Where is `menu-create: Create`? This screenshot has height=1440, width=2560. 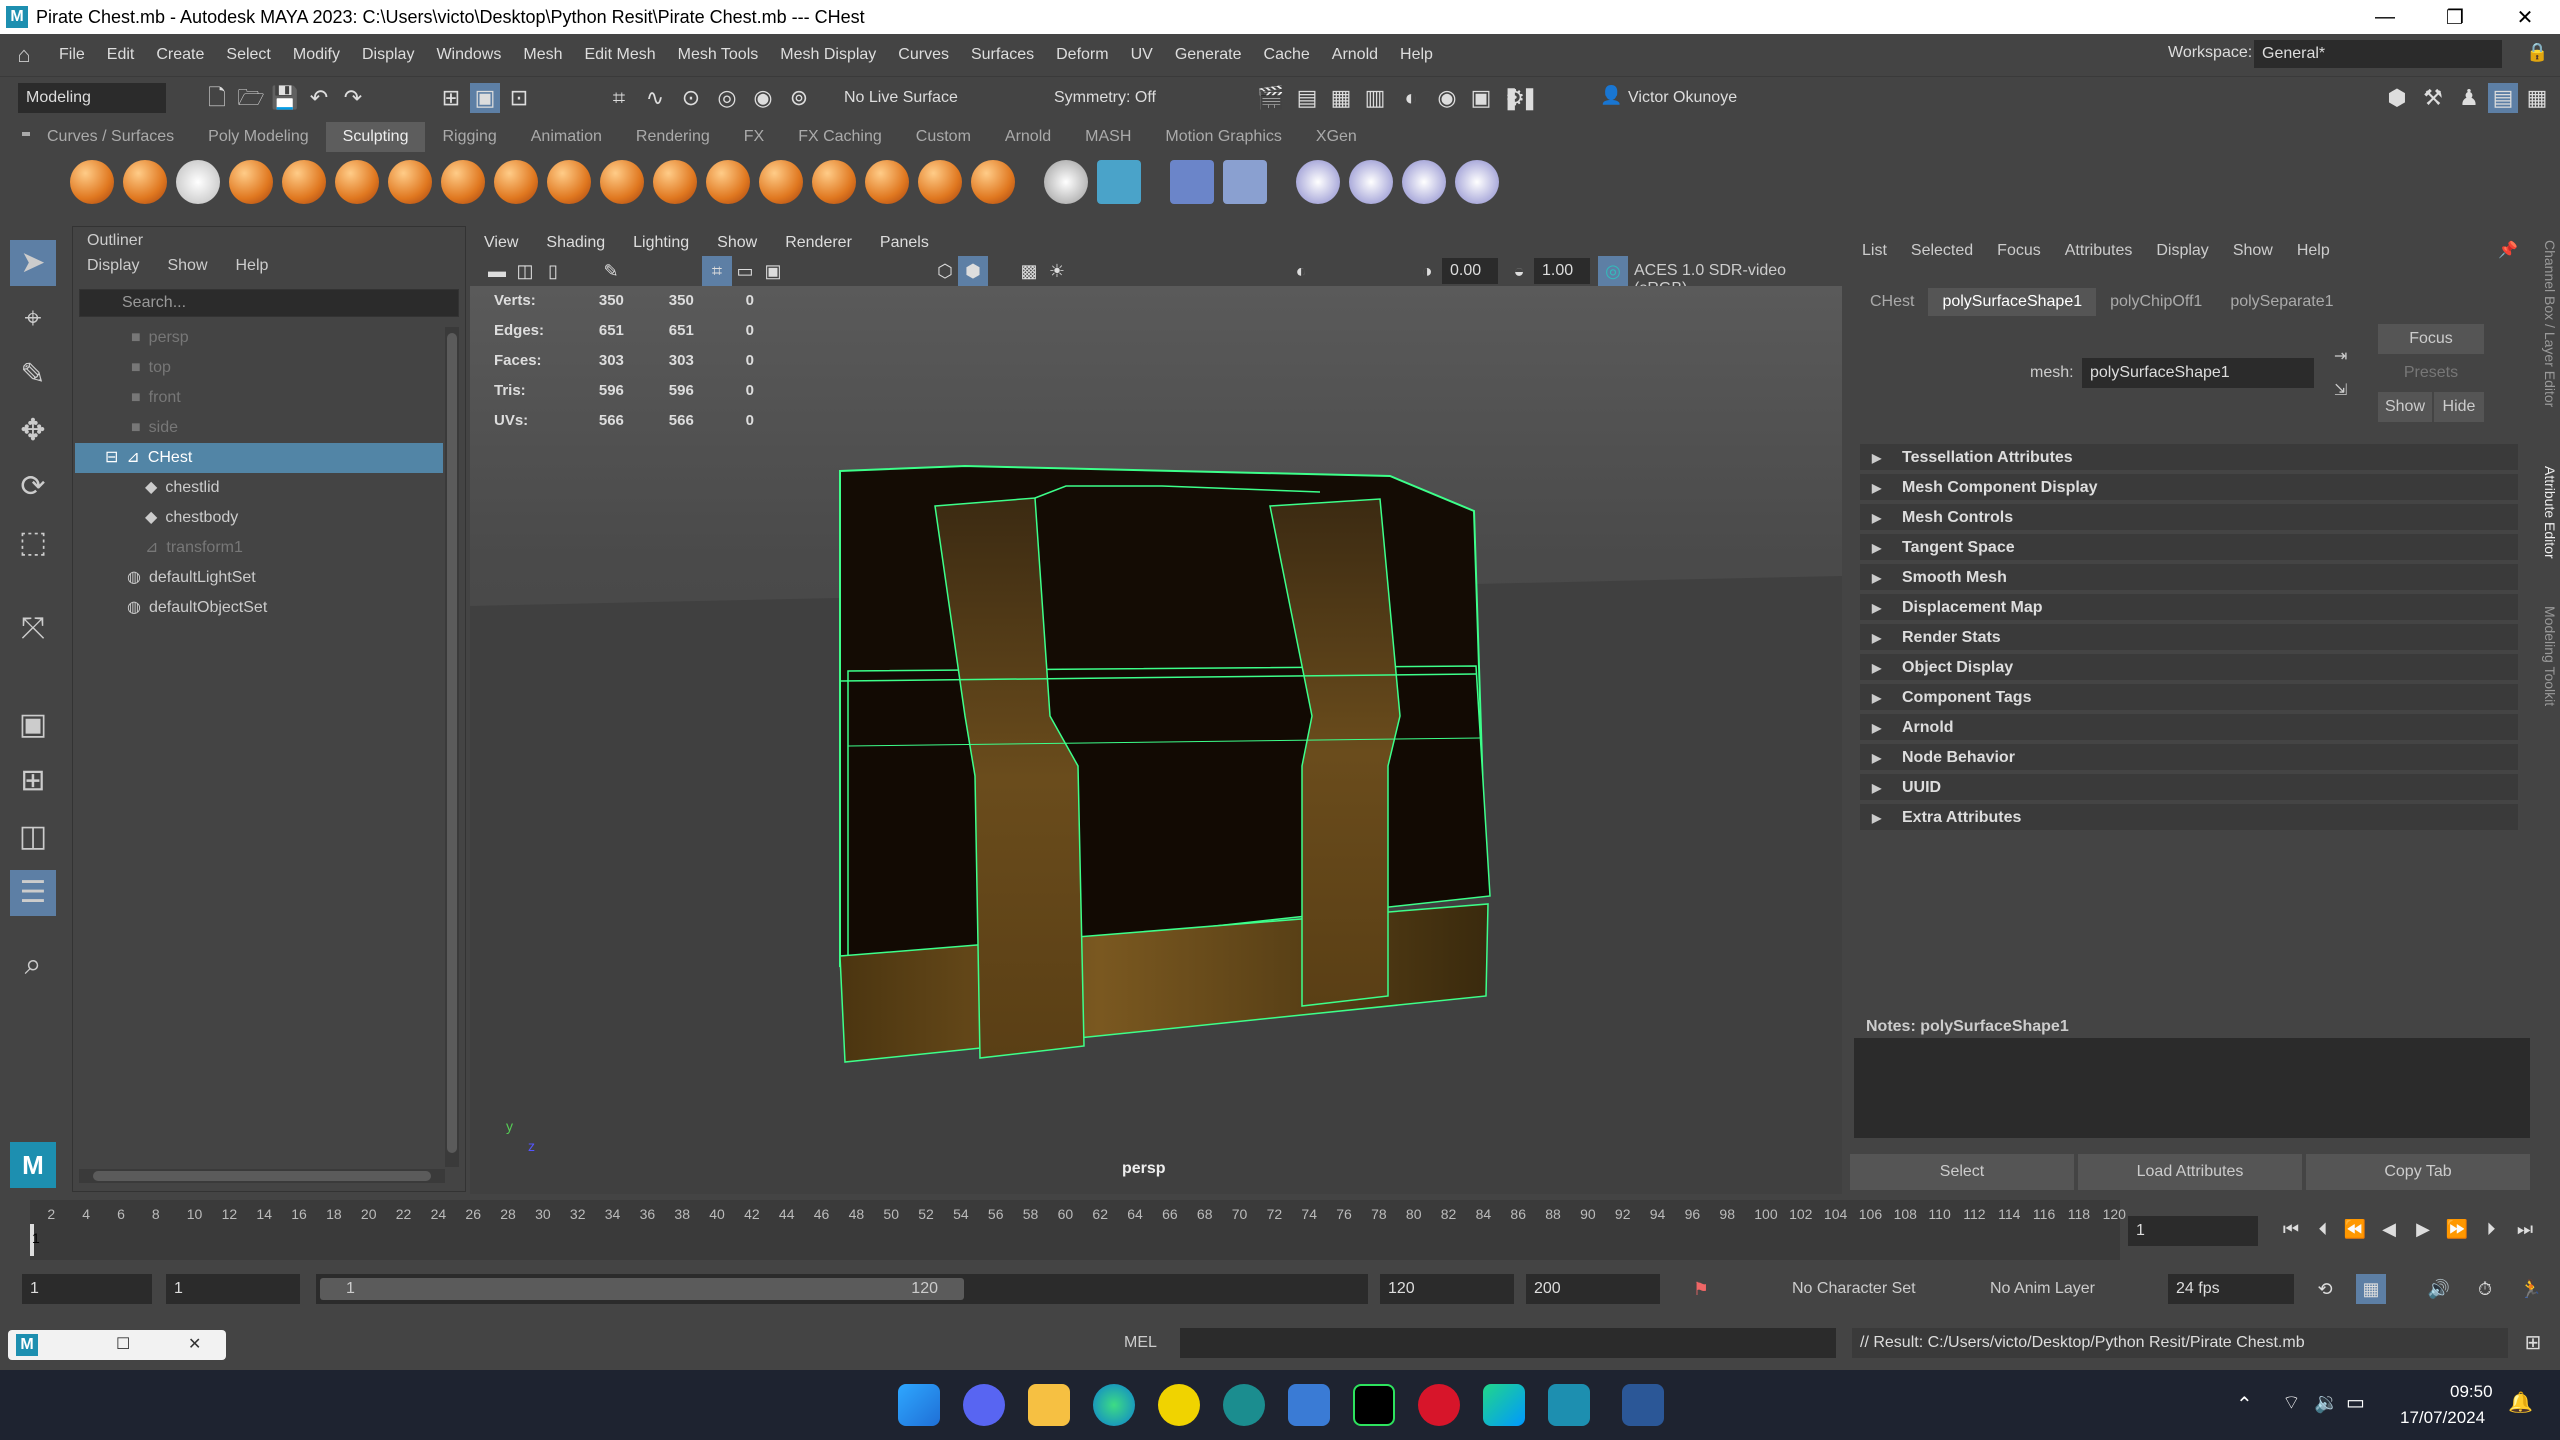 menu-create: Create is located at coordinates (180, 55).